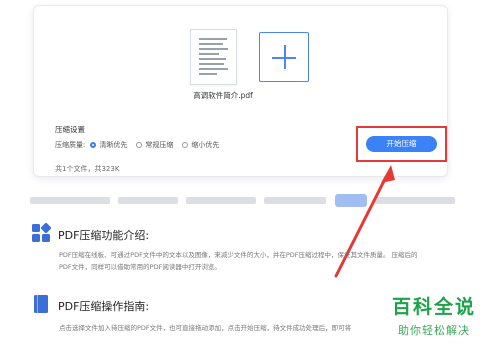 This screenshot has height=350, width=500. Describe the element at coordinates (104, 306) in the screenshot. I see `section-title-guide: PDF压缩操作指南:` at that location.